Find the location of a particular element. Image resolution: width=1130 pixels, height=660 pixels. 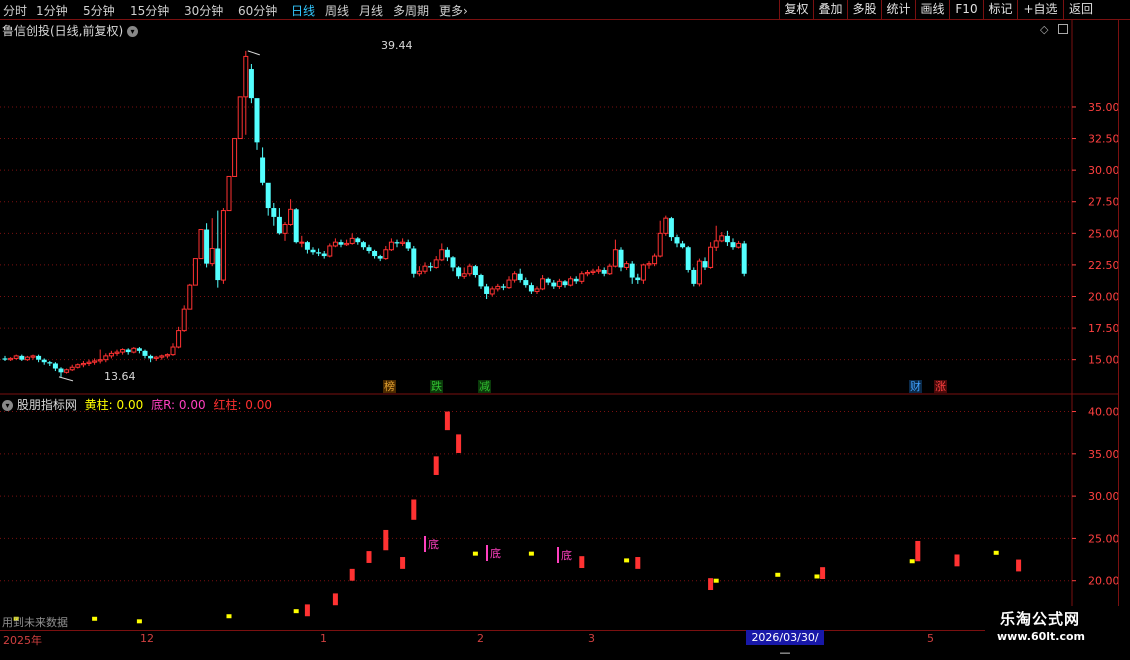

diamond-icon: ◇ is located at coordinates (1044, 29).